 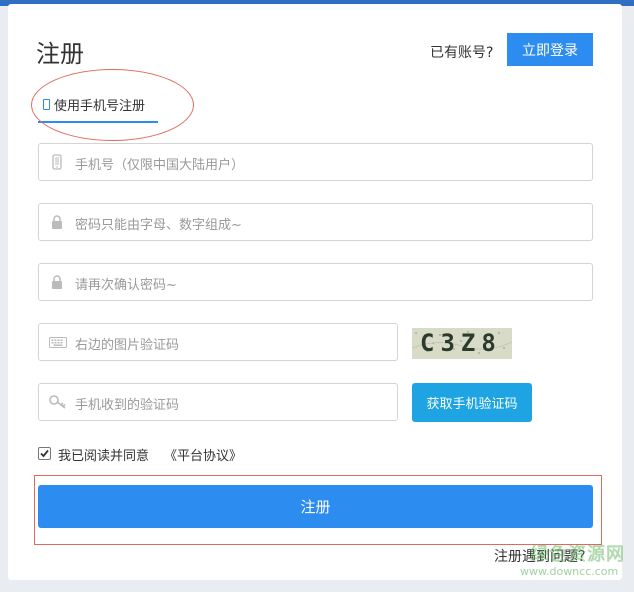 What do you see at coordinates (126, 285) in the screenshot?
I see `password-confirm-placeholder: 请再次确认密码~` at bounding box center [126, 285].